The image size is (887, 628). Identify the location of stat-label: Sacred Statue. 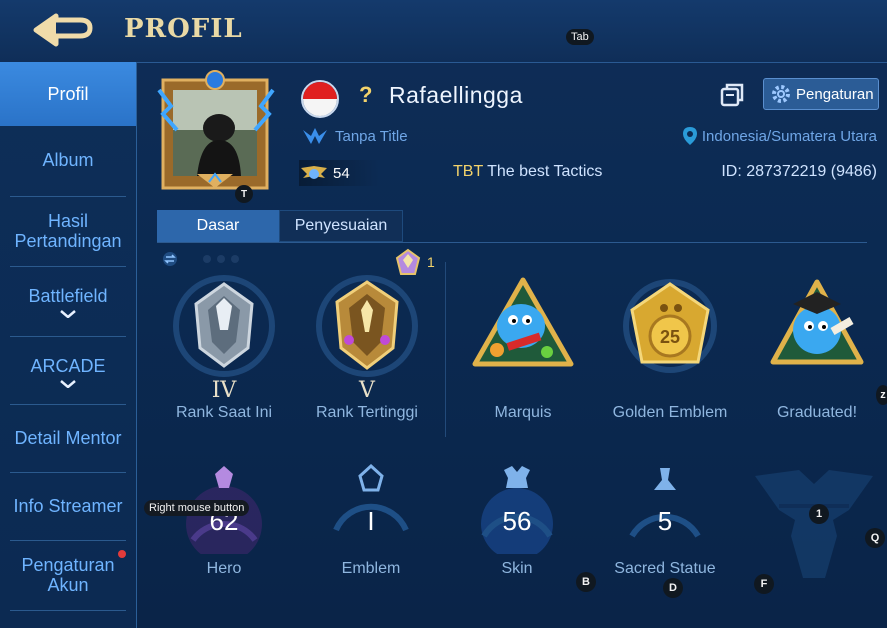
(665, 568).